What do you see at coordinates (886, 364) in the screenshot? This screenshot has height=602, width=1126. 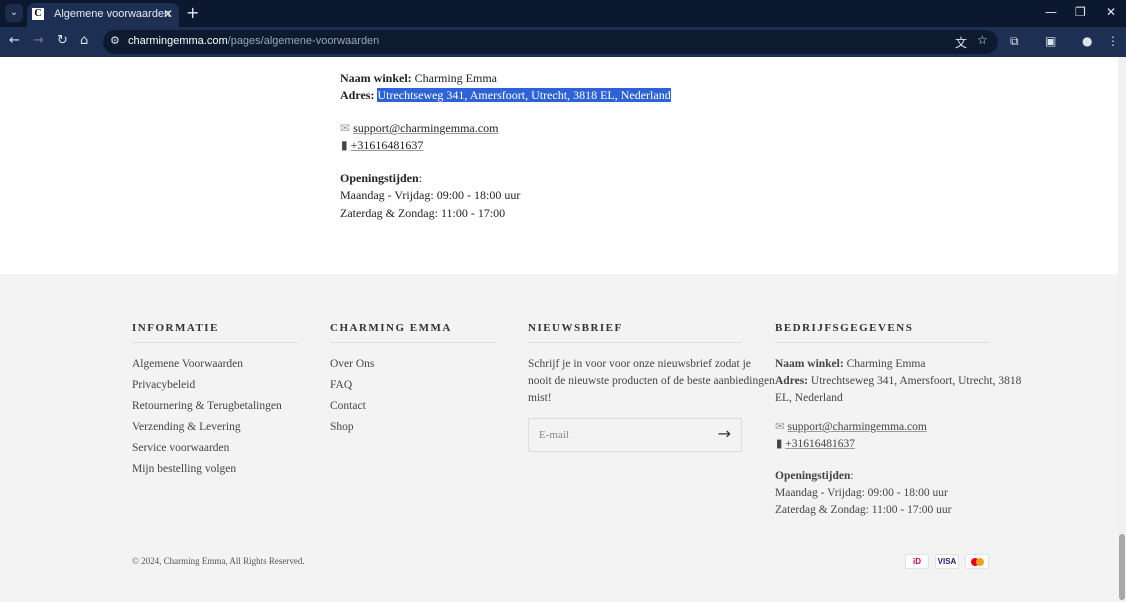 I see `company-name: Charming Emma` at bounding box center [886, 364].